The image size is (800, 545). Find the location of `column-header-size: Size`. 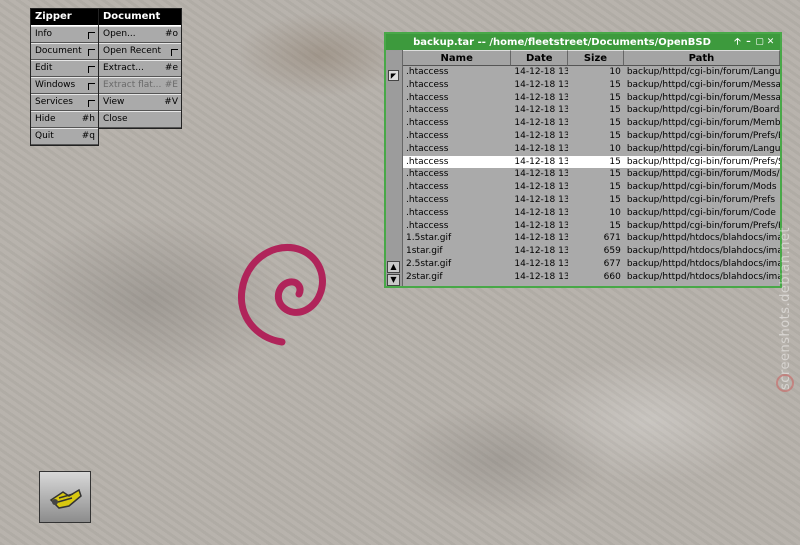

column-header-size: Size is located at coordinates (596, 58).